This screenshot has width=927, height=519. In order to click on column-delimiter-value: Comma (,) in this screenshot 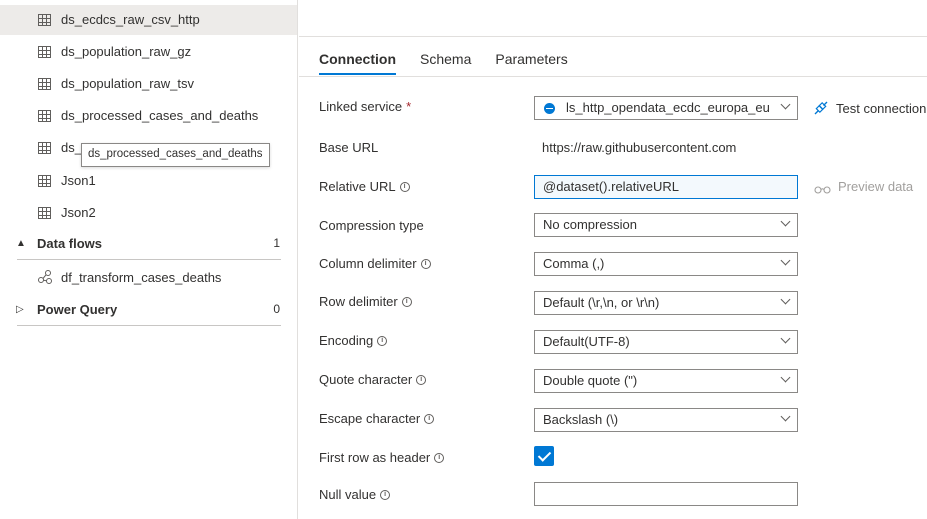, I will do `click(574, 263)`.